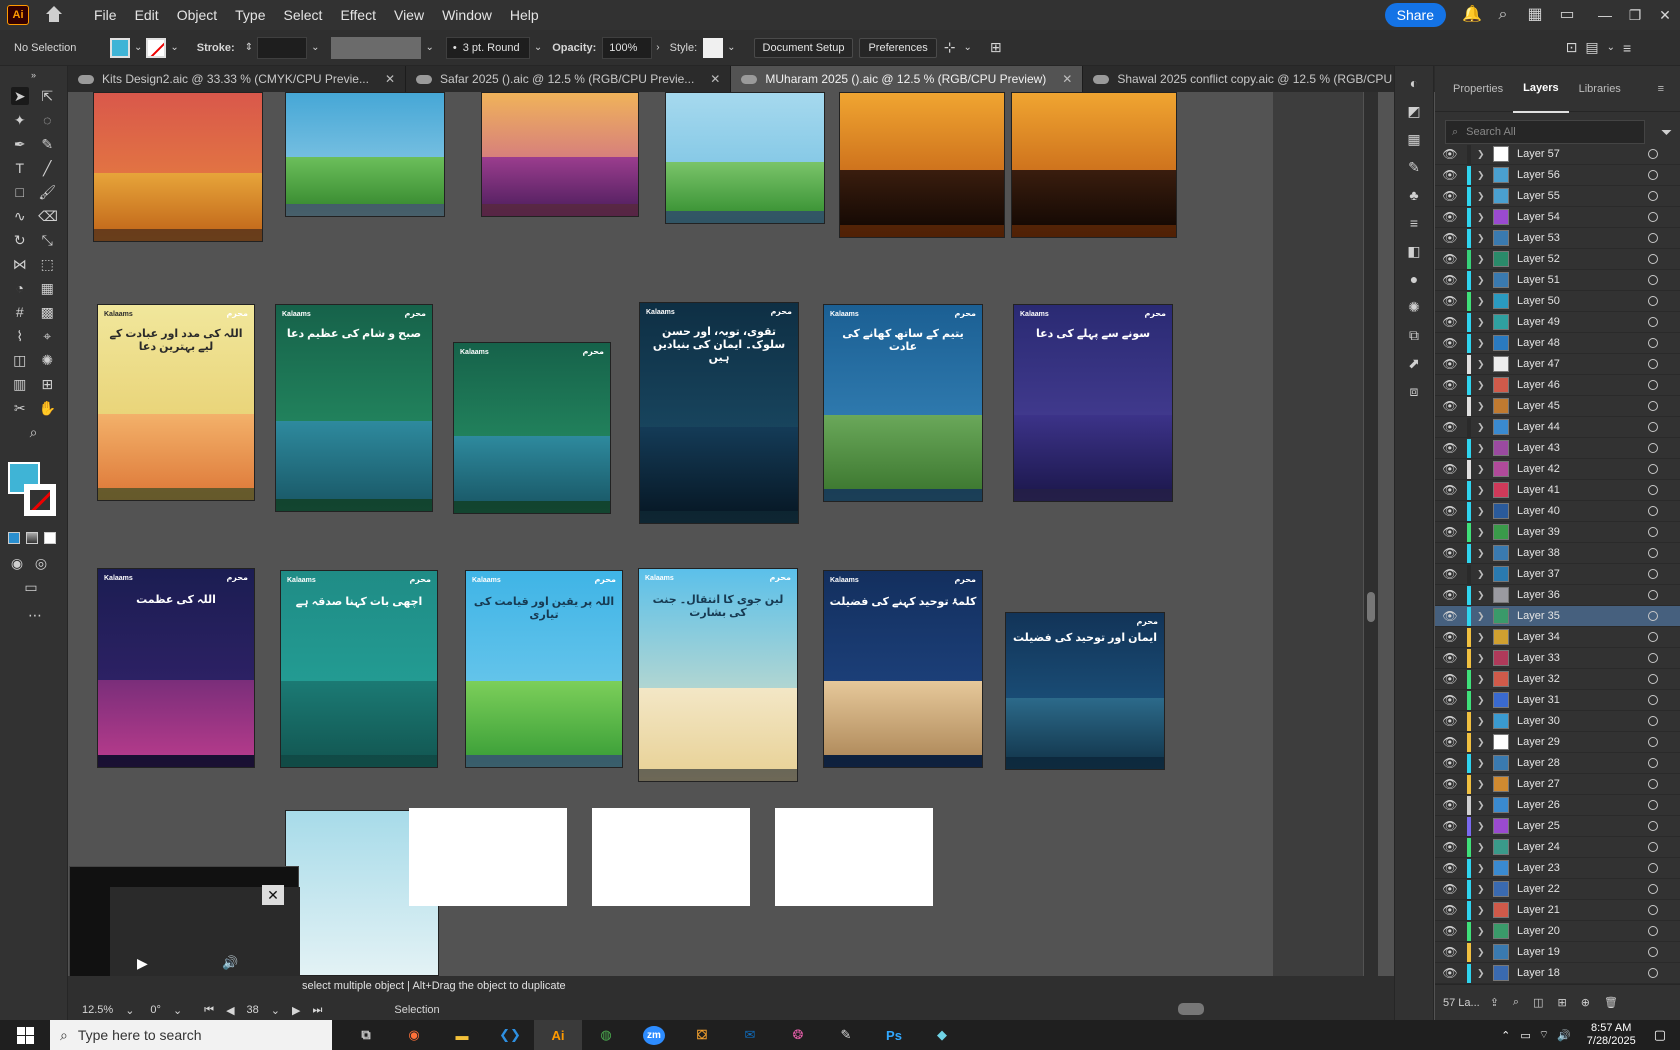 This screenshot has height=1050, width=1680. I want to click on draw-normal-icon: ◉, so click(17, 563).